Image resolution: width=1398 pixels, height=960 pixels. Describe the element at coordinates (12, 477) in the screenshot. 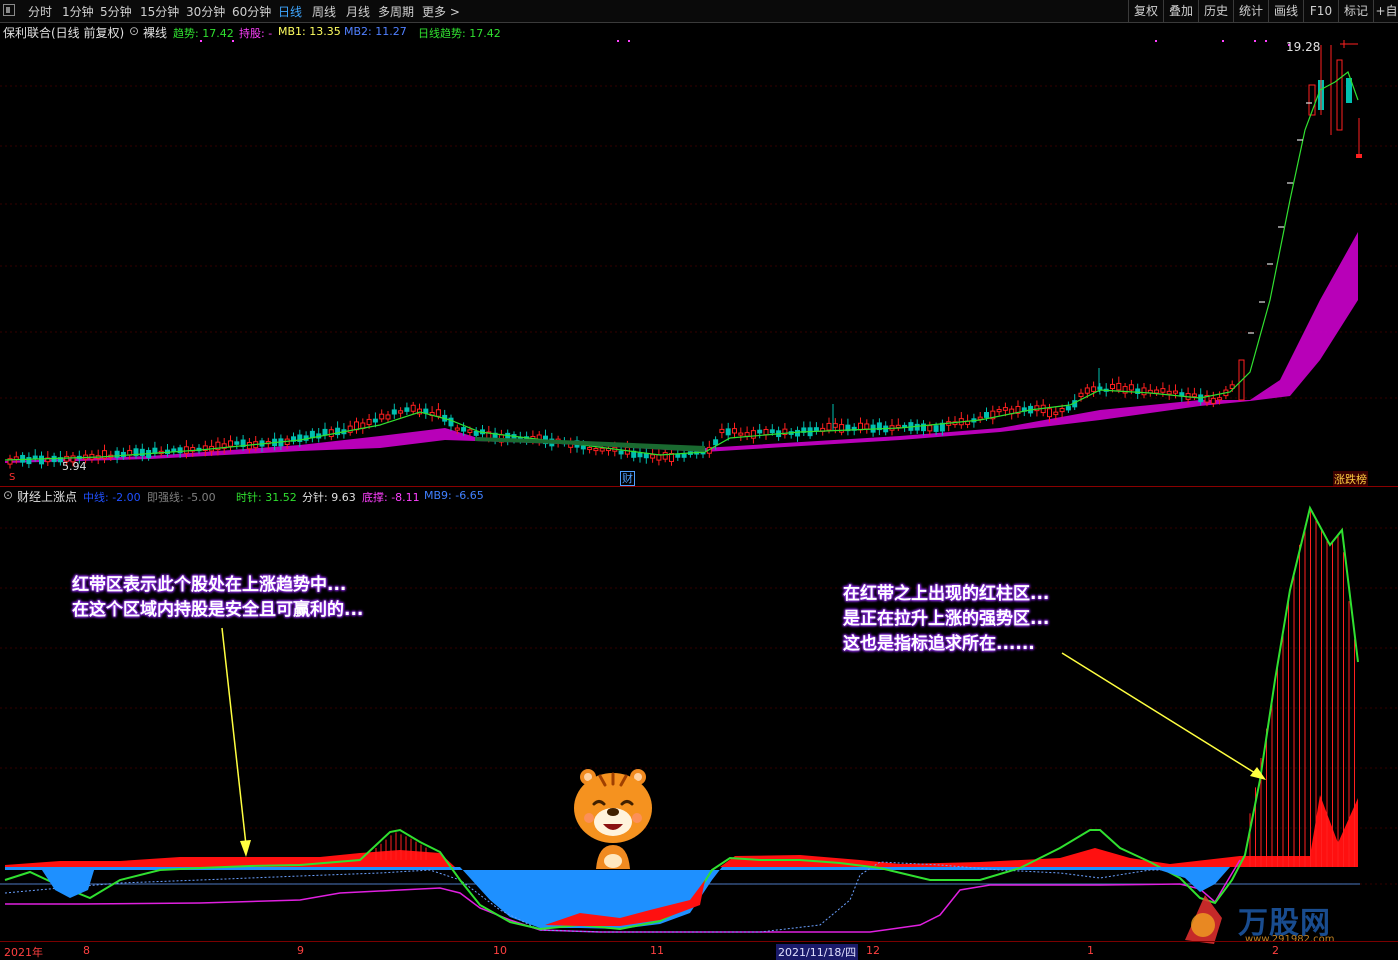

I see `sell-marker: S` at that location.